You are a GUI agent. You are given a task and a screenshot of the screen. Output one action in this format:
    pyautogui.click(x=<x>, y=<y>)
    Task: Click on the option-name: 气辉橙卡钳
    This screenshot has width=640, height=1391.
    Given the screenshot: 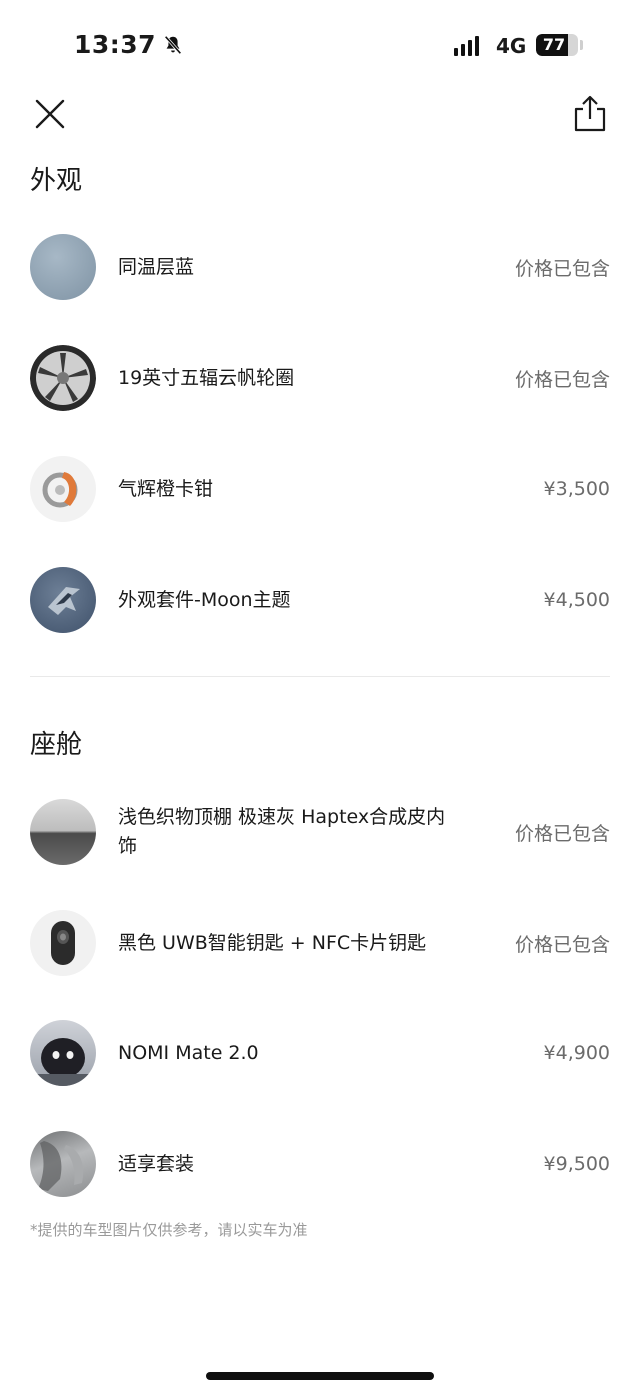 What is the action you would take?
    pyautogui.click(x=166, y=488)
    